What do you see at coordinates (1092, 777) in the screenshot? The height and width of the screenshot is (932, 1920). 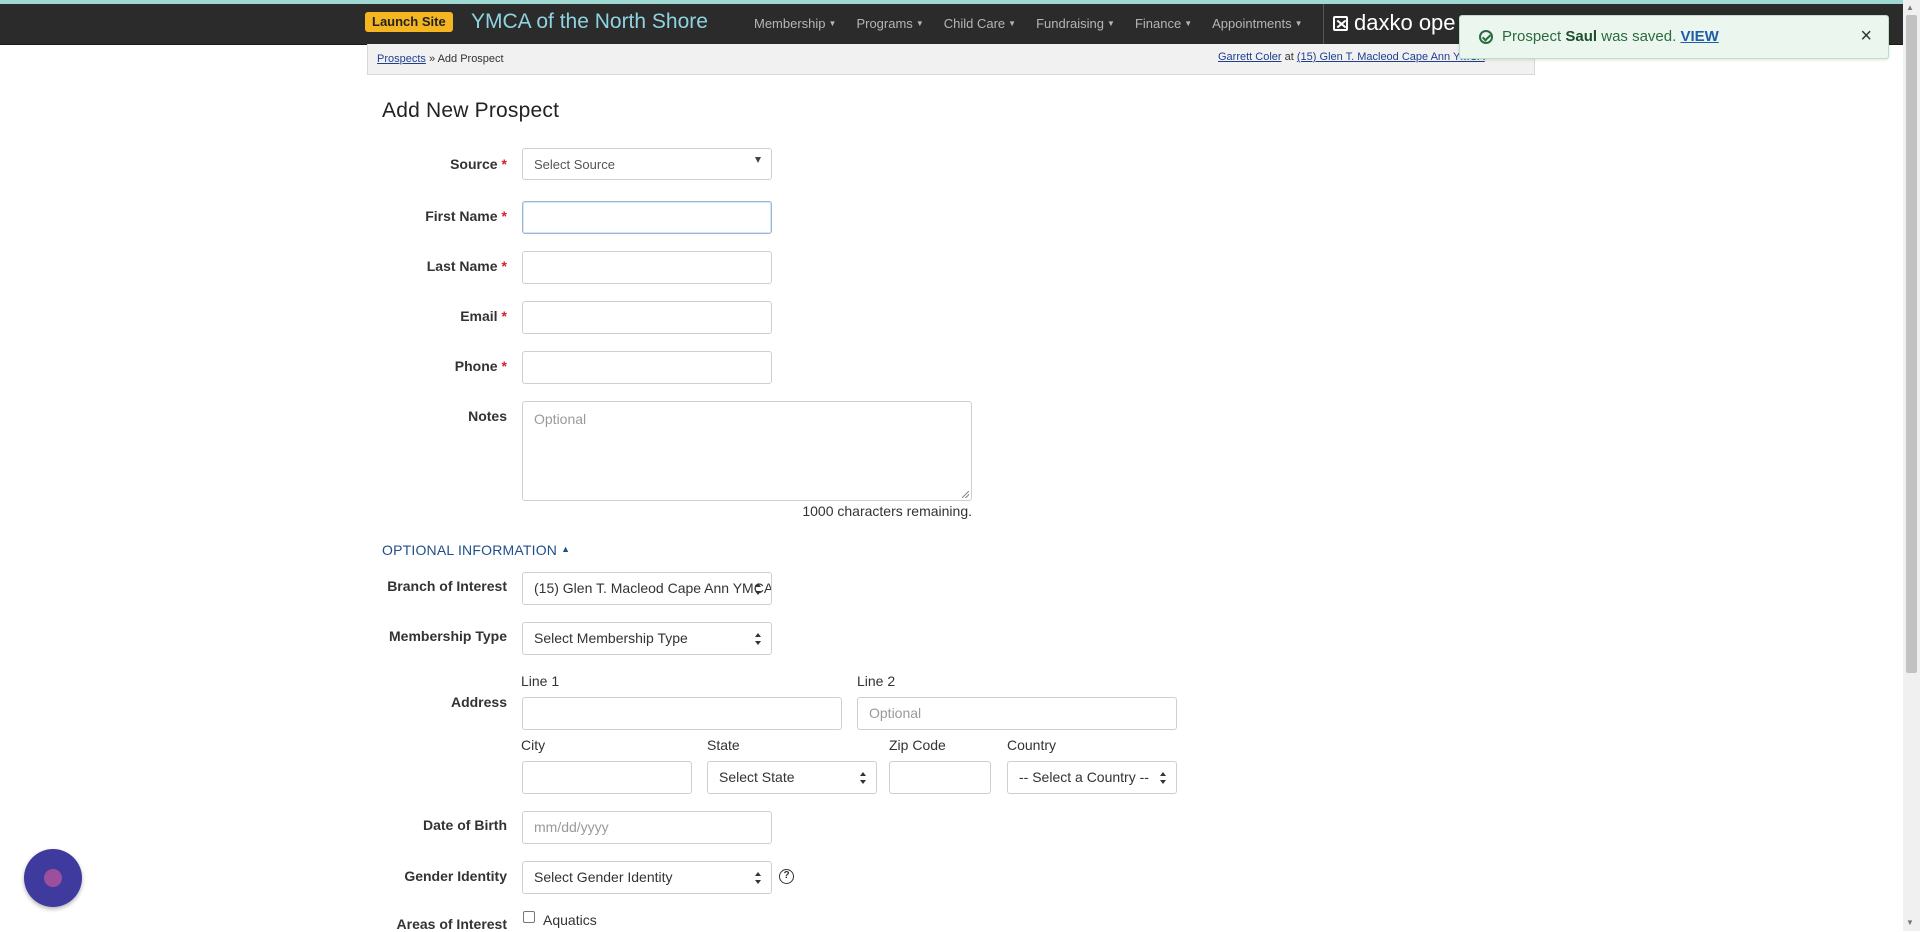 I see `country-select: -- Select a Country --` at bounding box center [1092, 777].